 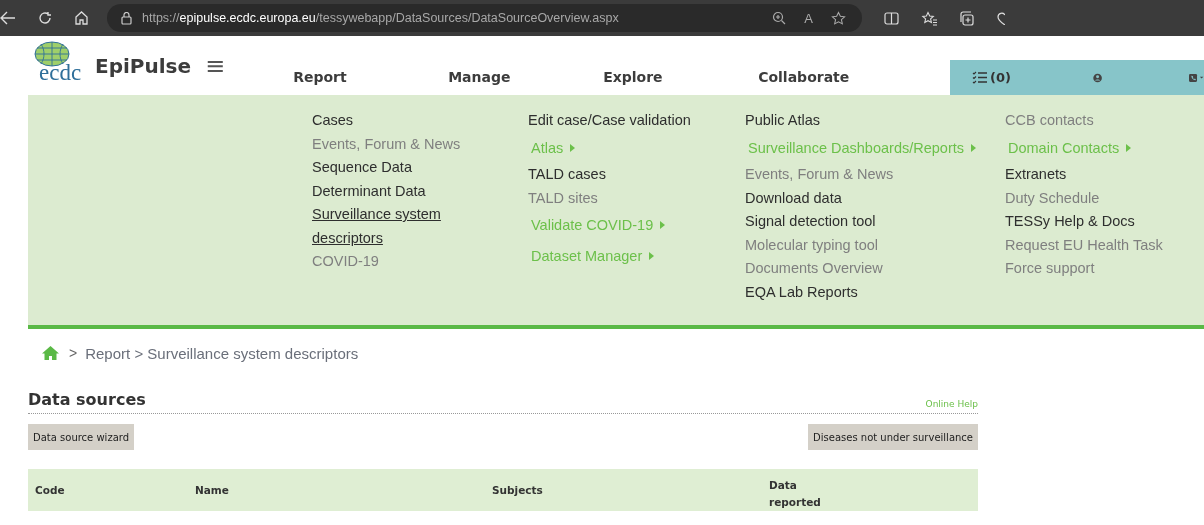 What do you see at coordinates (893, 437) in the screenshot?
I see `action-button: Diseases not under surveillance` at bounding box center [893, 437].